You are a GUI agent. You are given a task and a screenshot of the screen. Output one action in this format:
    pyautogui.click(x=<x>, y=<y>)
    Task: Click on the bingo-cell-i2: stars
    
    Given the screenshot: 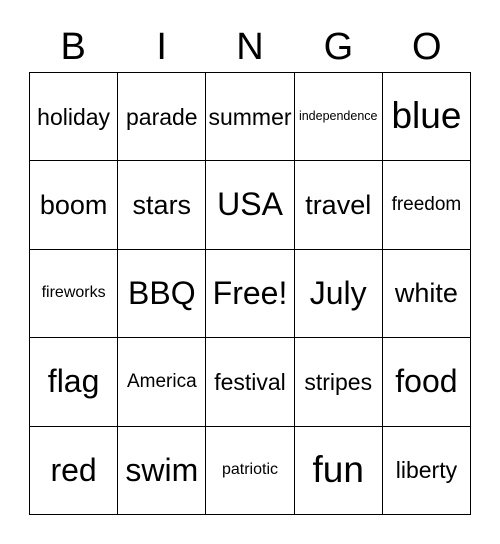 What is the action you would take?
    pyautogui.click(x=162, y=205)
    